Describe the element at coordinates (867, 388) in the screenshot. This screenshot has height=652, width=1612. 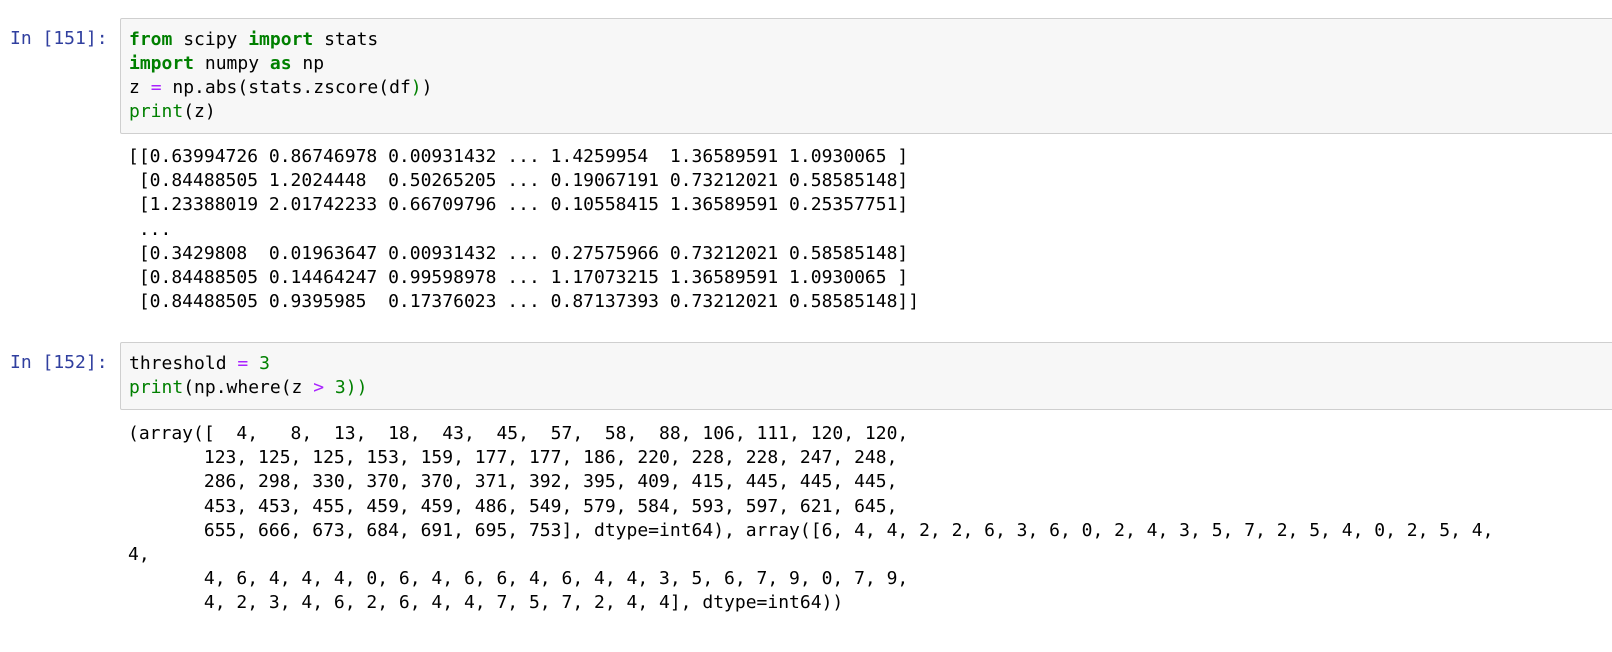
I see `code-line: print(np.where(z > 3))` at that location.